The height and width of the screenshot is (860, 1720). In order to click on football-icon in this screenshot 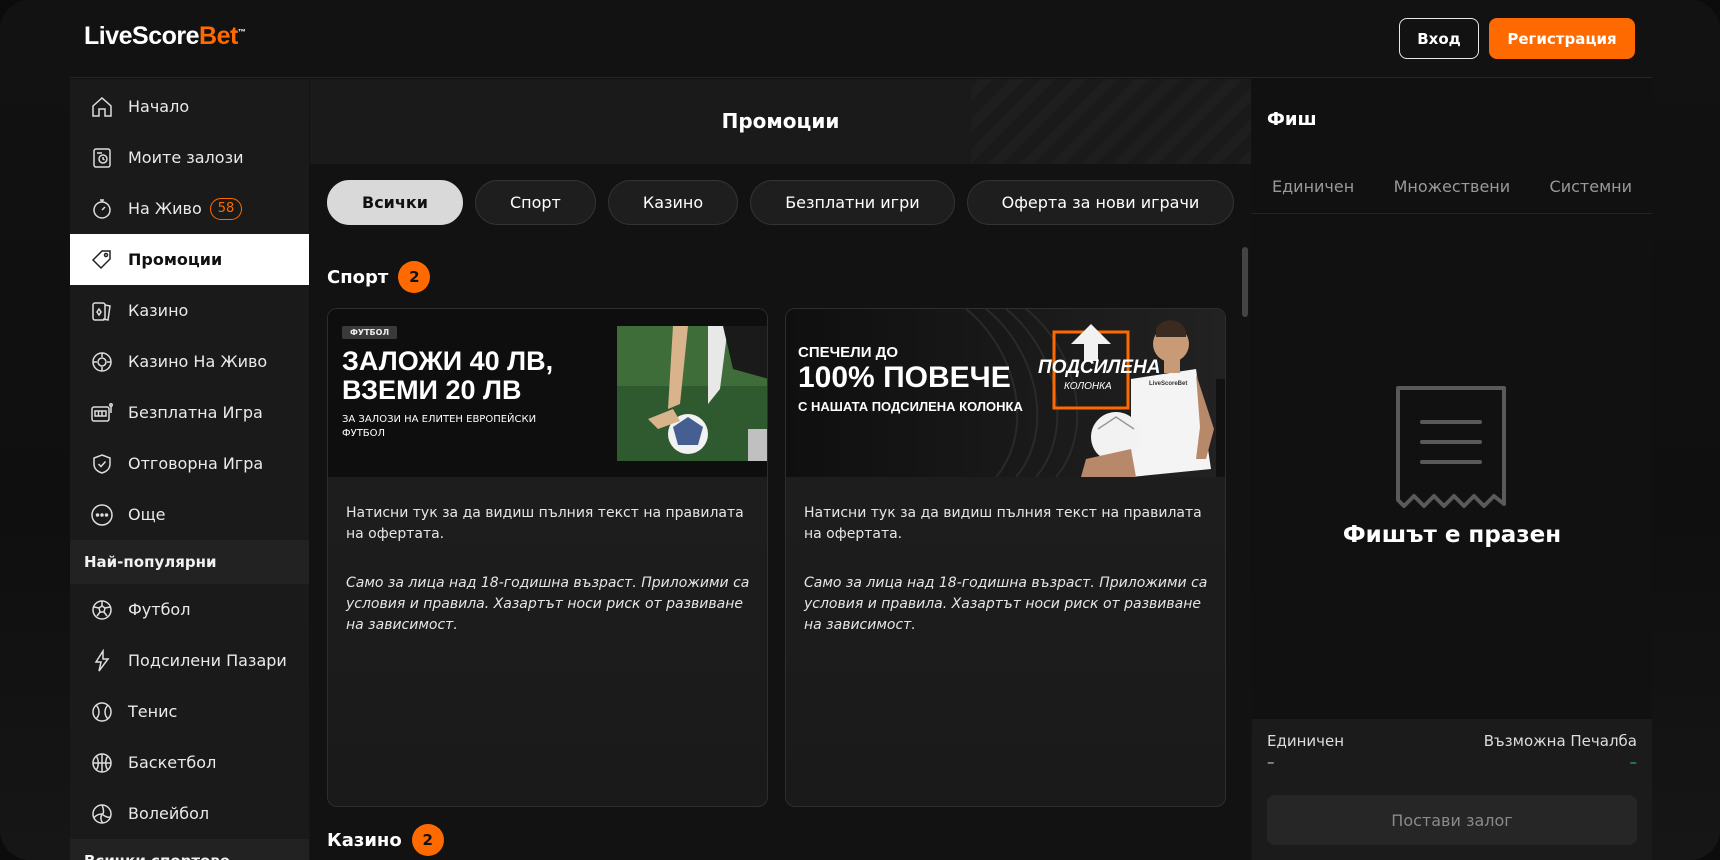, I will do `click(102, 610)`.